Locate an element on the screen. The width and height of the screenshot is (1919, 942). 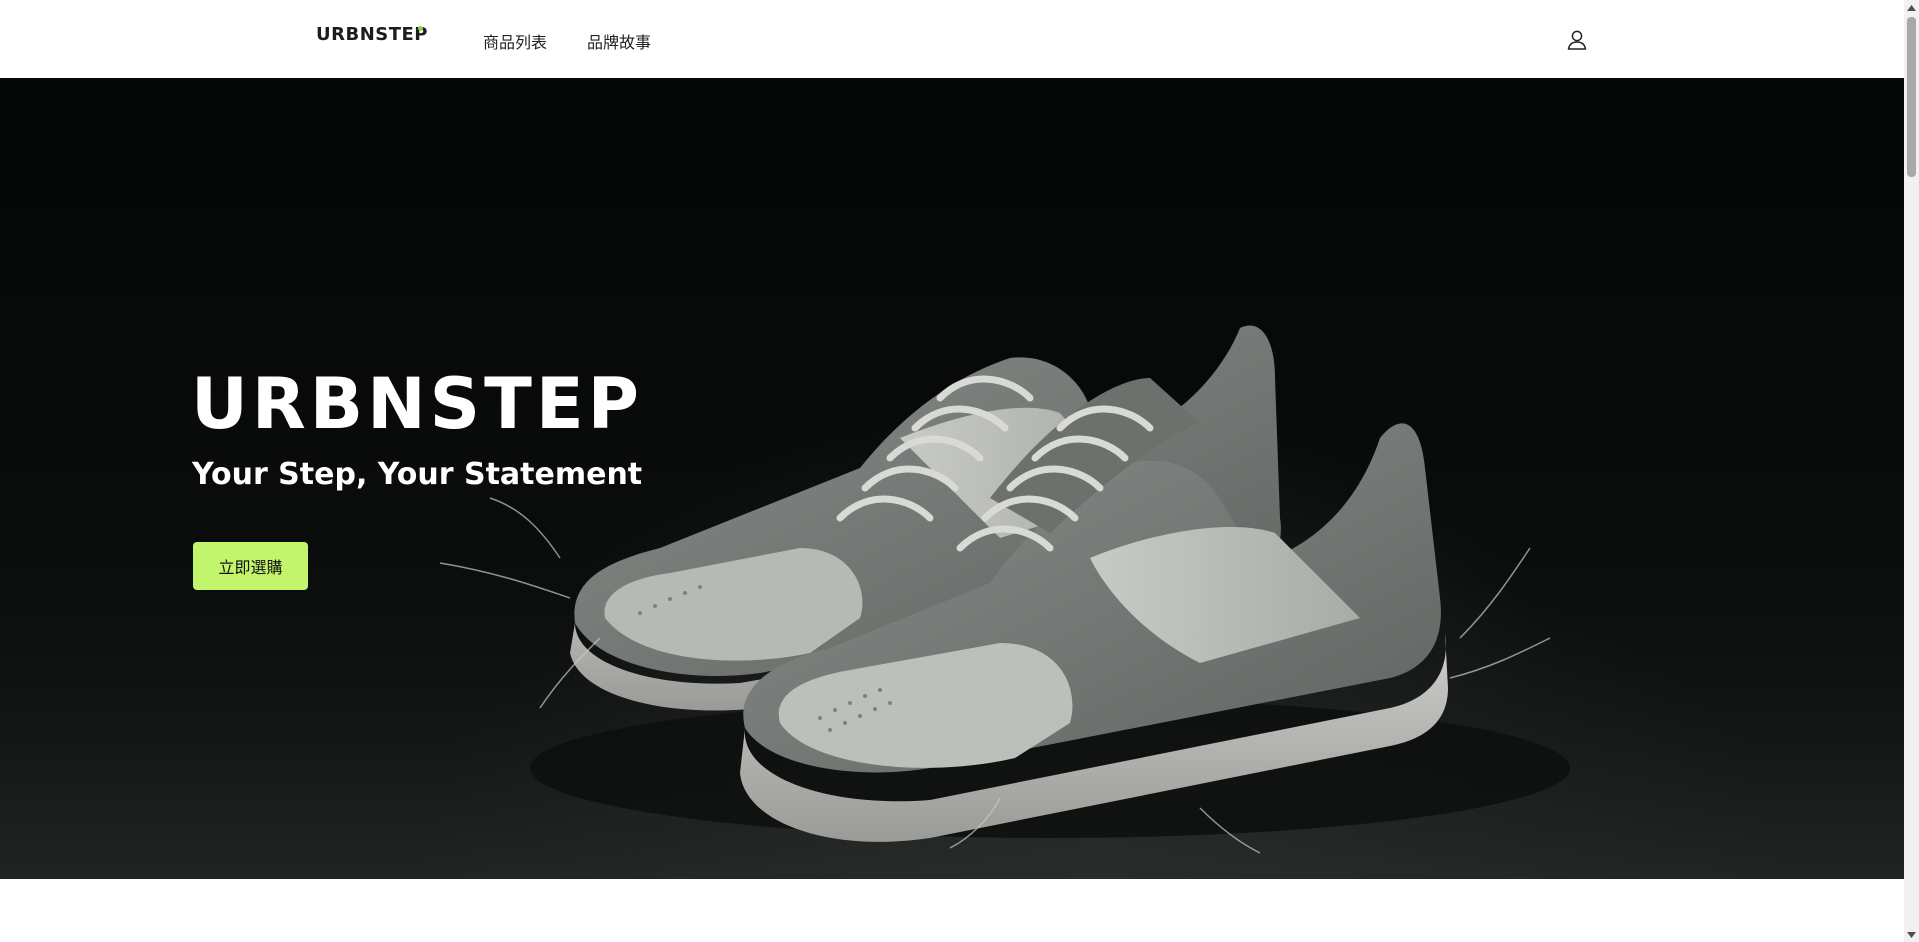
user-icon is located at coordinates (1577, 40).